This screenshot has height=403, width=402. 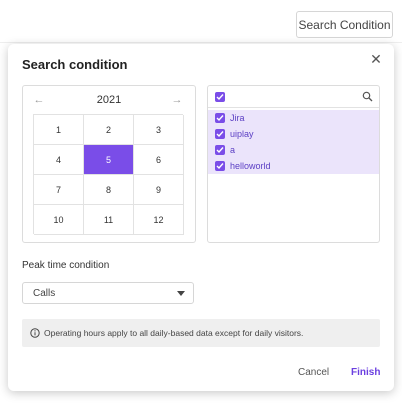 I want to click on finish-button: Finish, so click(x=365, y=372).